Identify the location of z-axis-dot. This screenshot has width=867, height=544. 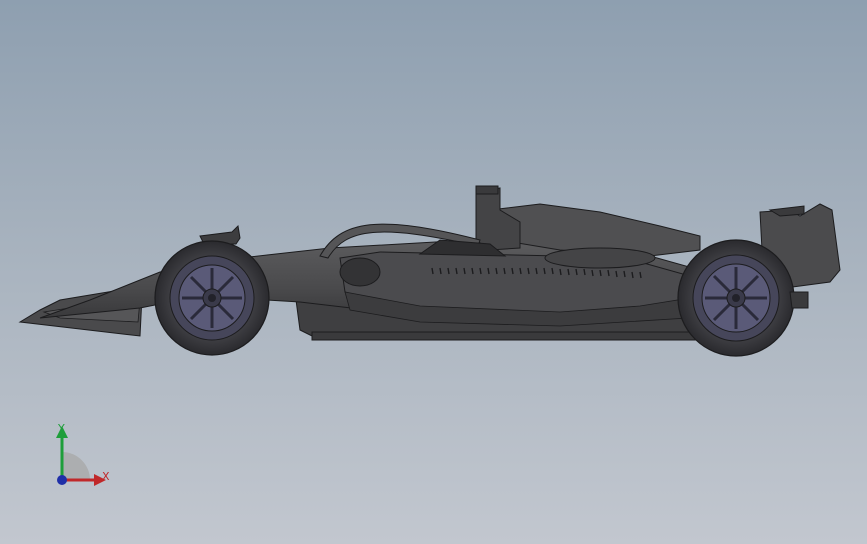
(62, 480).